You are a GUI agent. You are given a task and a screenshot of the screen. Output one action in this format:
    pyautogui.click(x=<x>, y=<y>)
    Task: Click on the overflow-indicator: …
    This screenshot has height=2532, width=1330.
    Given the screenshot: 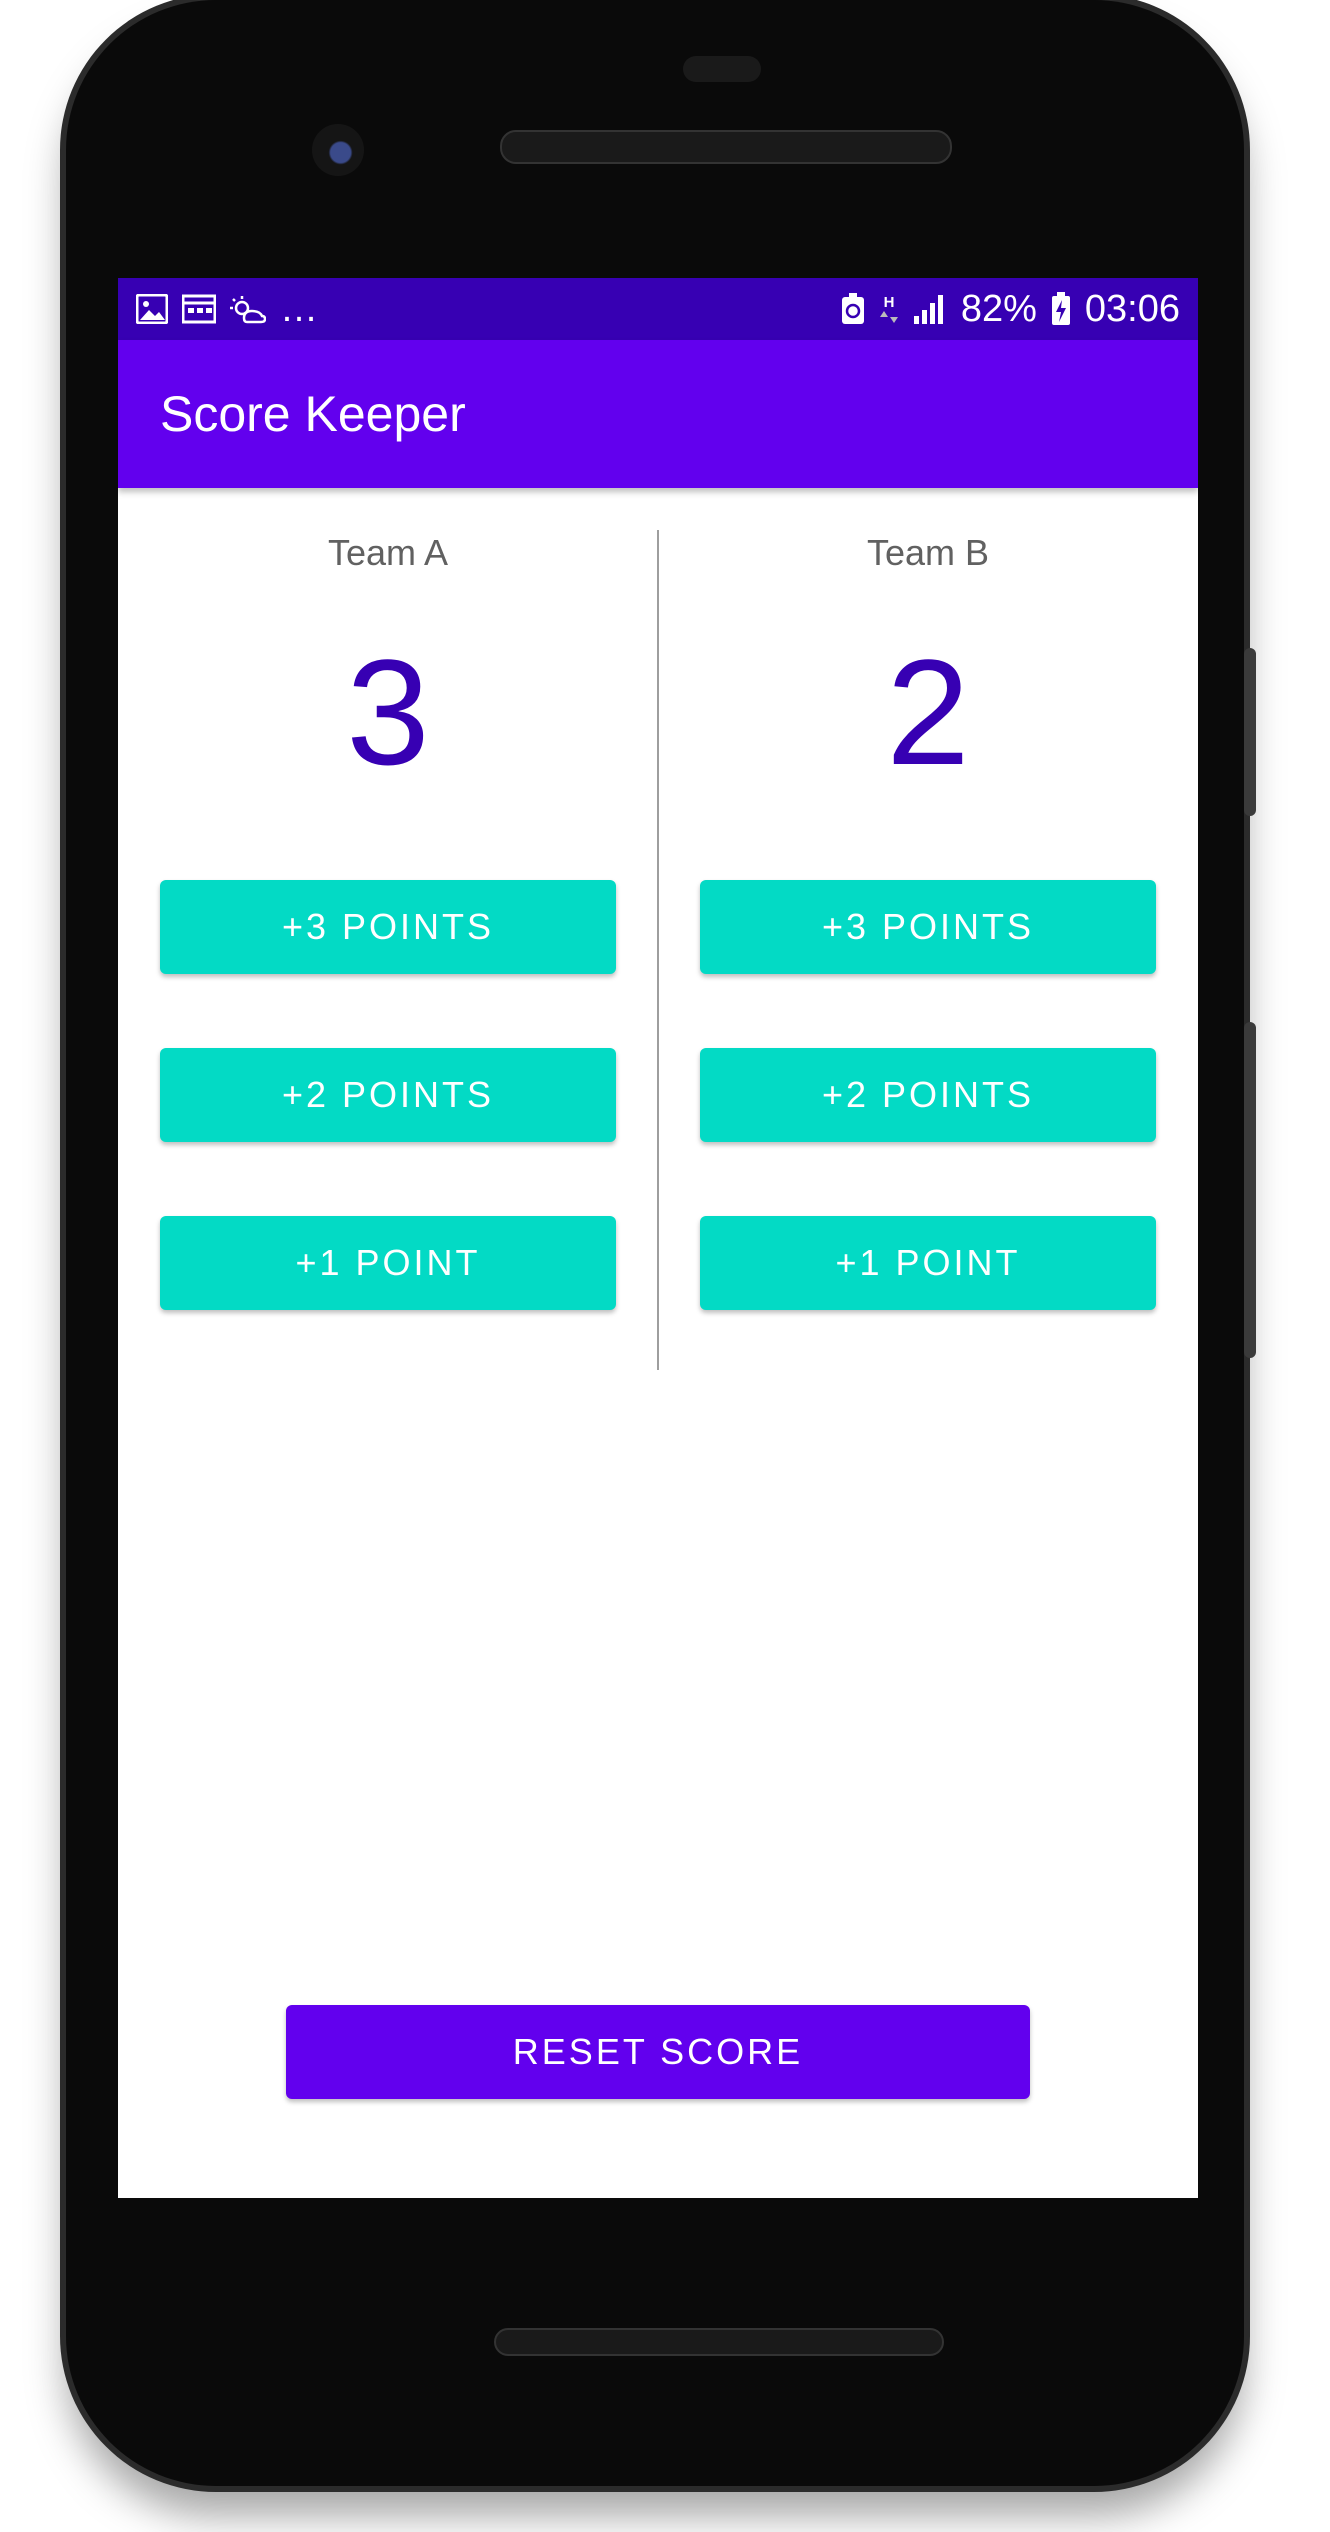 What is the action you would take?
    pyautogui.click(x=299, y=308)
    